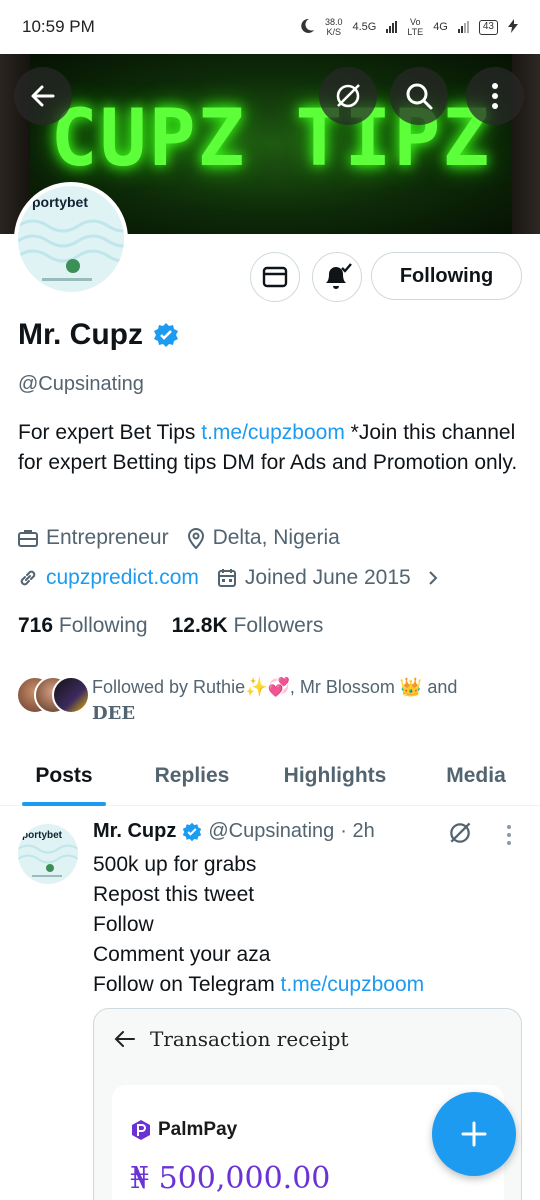 The height and width of the screenshot is (1200, 540). What do you see at coordinates (80, 334) in the screenshot?
I see `display-name: Mr. Cupz` at bounding box center [80, 334].